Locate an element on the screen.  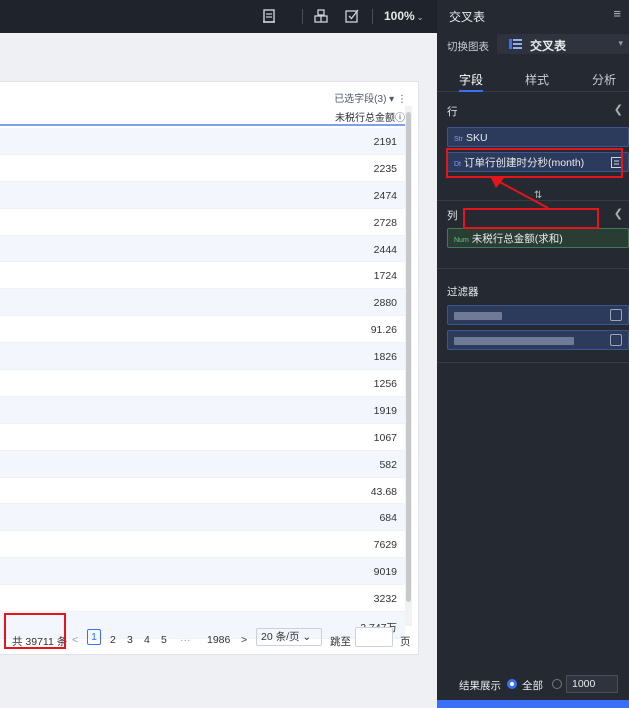
table-row: 7629 is located at coordinates (202, 545).